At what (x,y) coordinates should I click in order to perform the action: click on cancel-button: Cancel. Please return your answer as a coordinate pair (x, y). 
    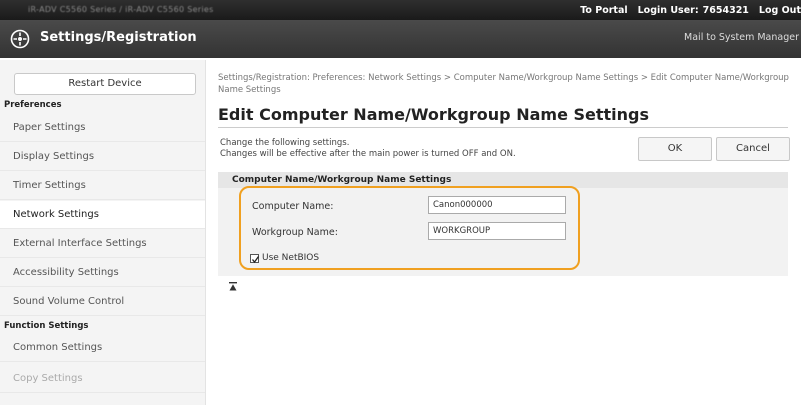
    Looking at the image, I should click on (753, 149).